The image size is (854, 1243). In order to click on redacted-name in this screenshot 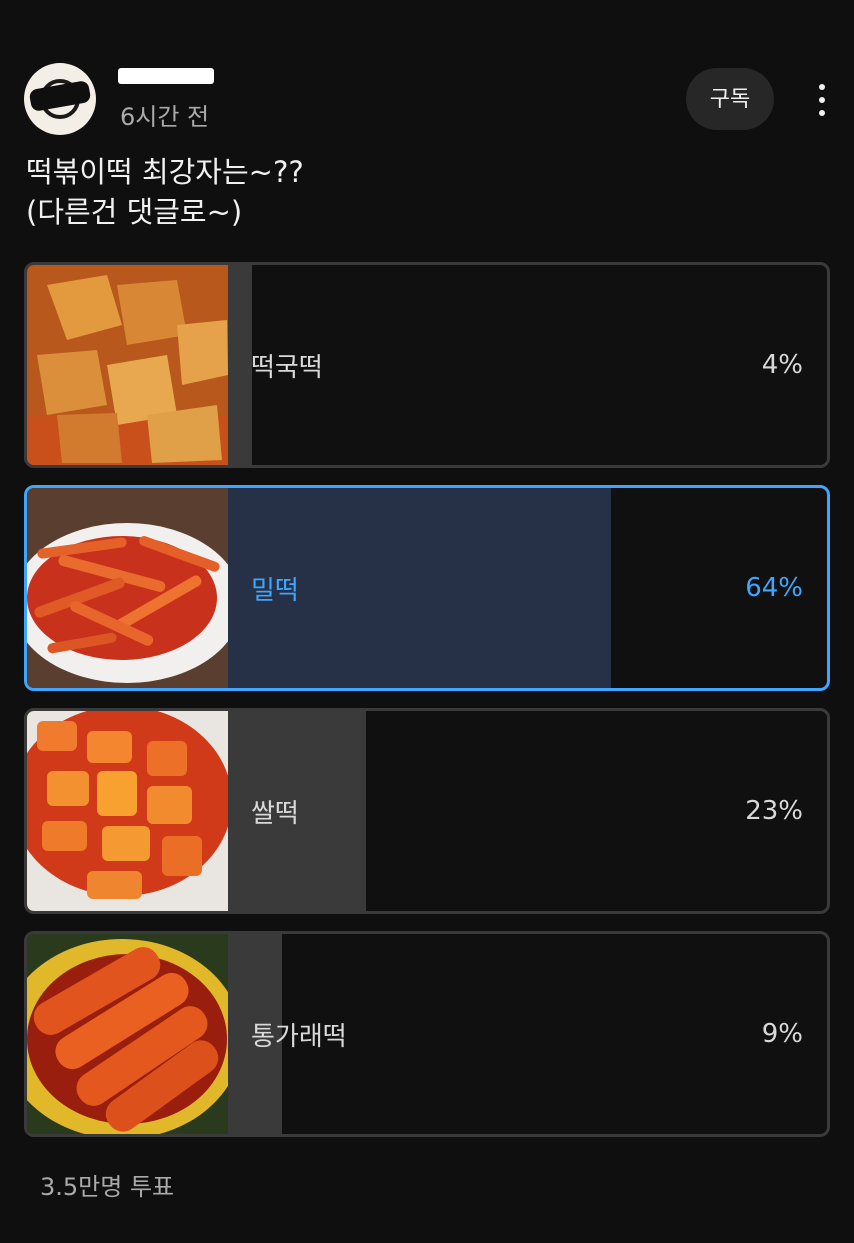, I will do `click(166, 76)`.